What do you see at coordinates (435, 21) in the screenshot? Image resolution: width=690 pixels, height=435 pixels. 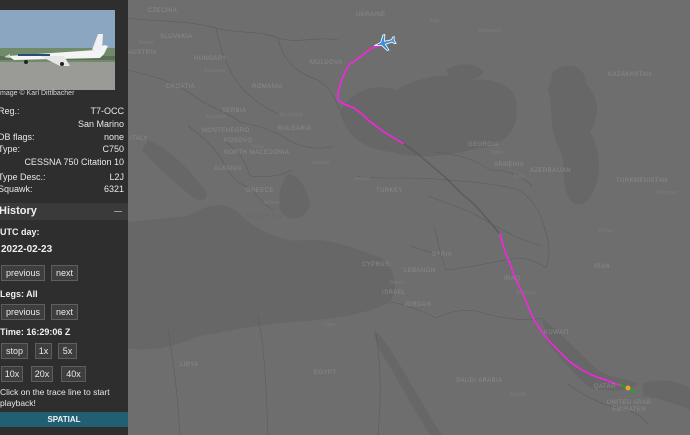 I see `city-kyiv: Kyiv` at bounding box center [435, 21].